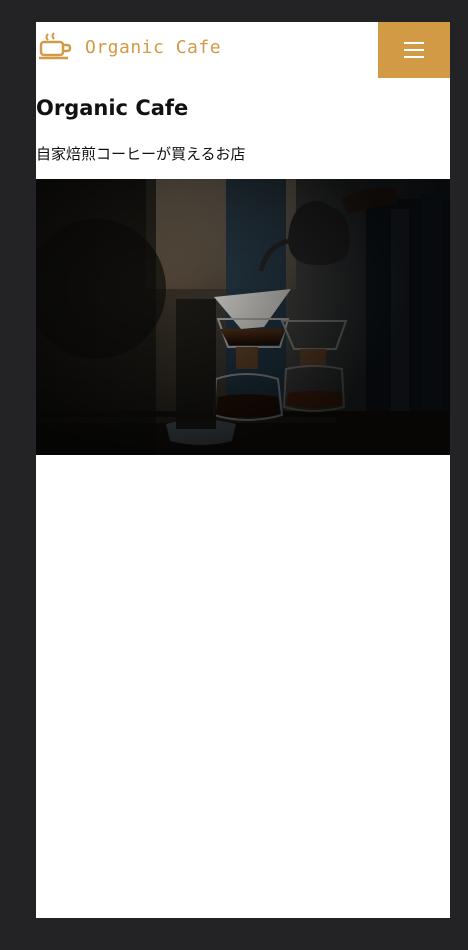 The image size is (468, 950). What do you see at coordinates (56, 47) in the screenshot?
I see `coffee-cup-icon` at bounding box center [56, 47].